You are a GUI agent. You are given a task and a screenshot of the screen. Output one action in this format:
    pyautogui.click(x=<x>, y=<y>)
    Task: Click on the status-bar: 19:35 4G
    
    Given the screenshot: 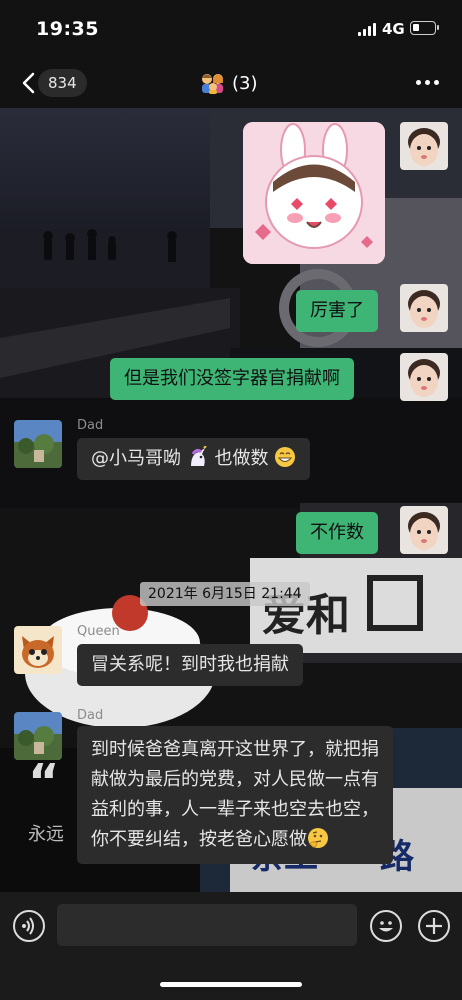 What is the action you would take?
    pyautogui.click(x=231, y=29)
    